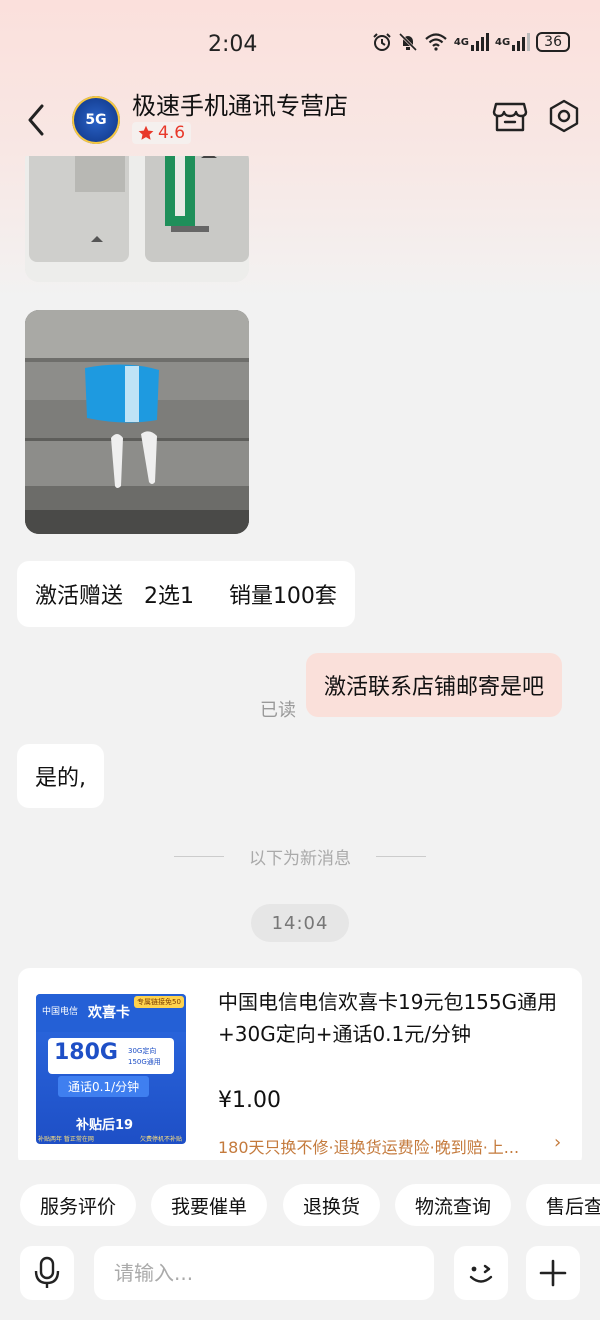  Describe the element at coordinates (563, 1205) in the screenshot. I see `quick-action-after-sales: 售后查` at that location.